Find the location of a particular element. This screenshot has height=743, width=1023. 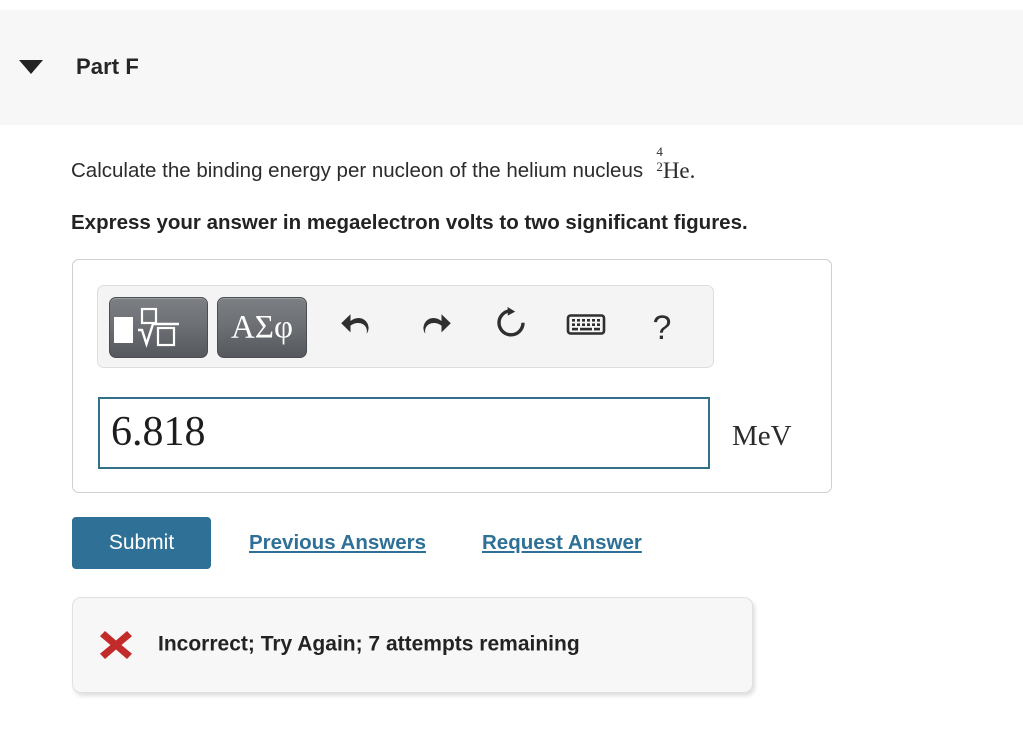

red-x-icon is located at coordinates (116, 645).